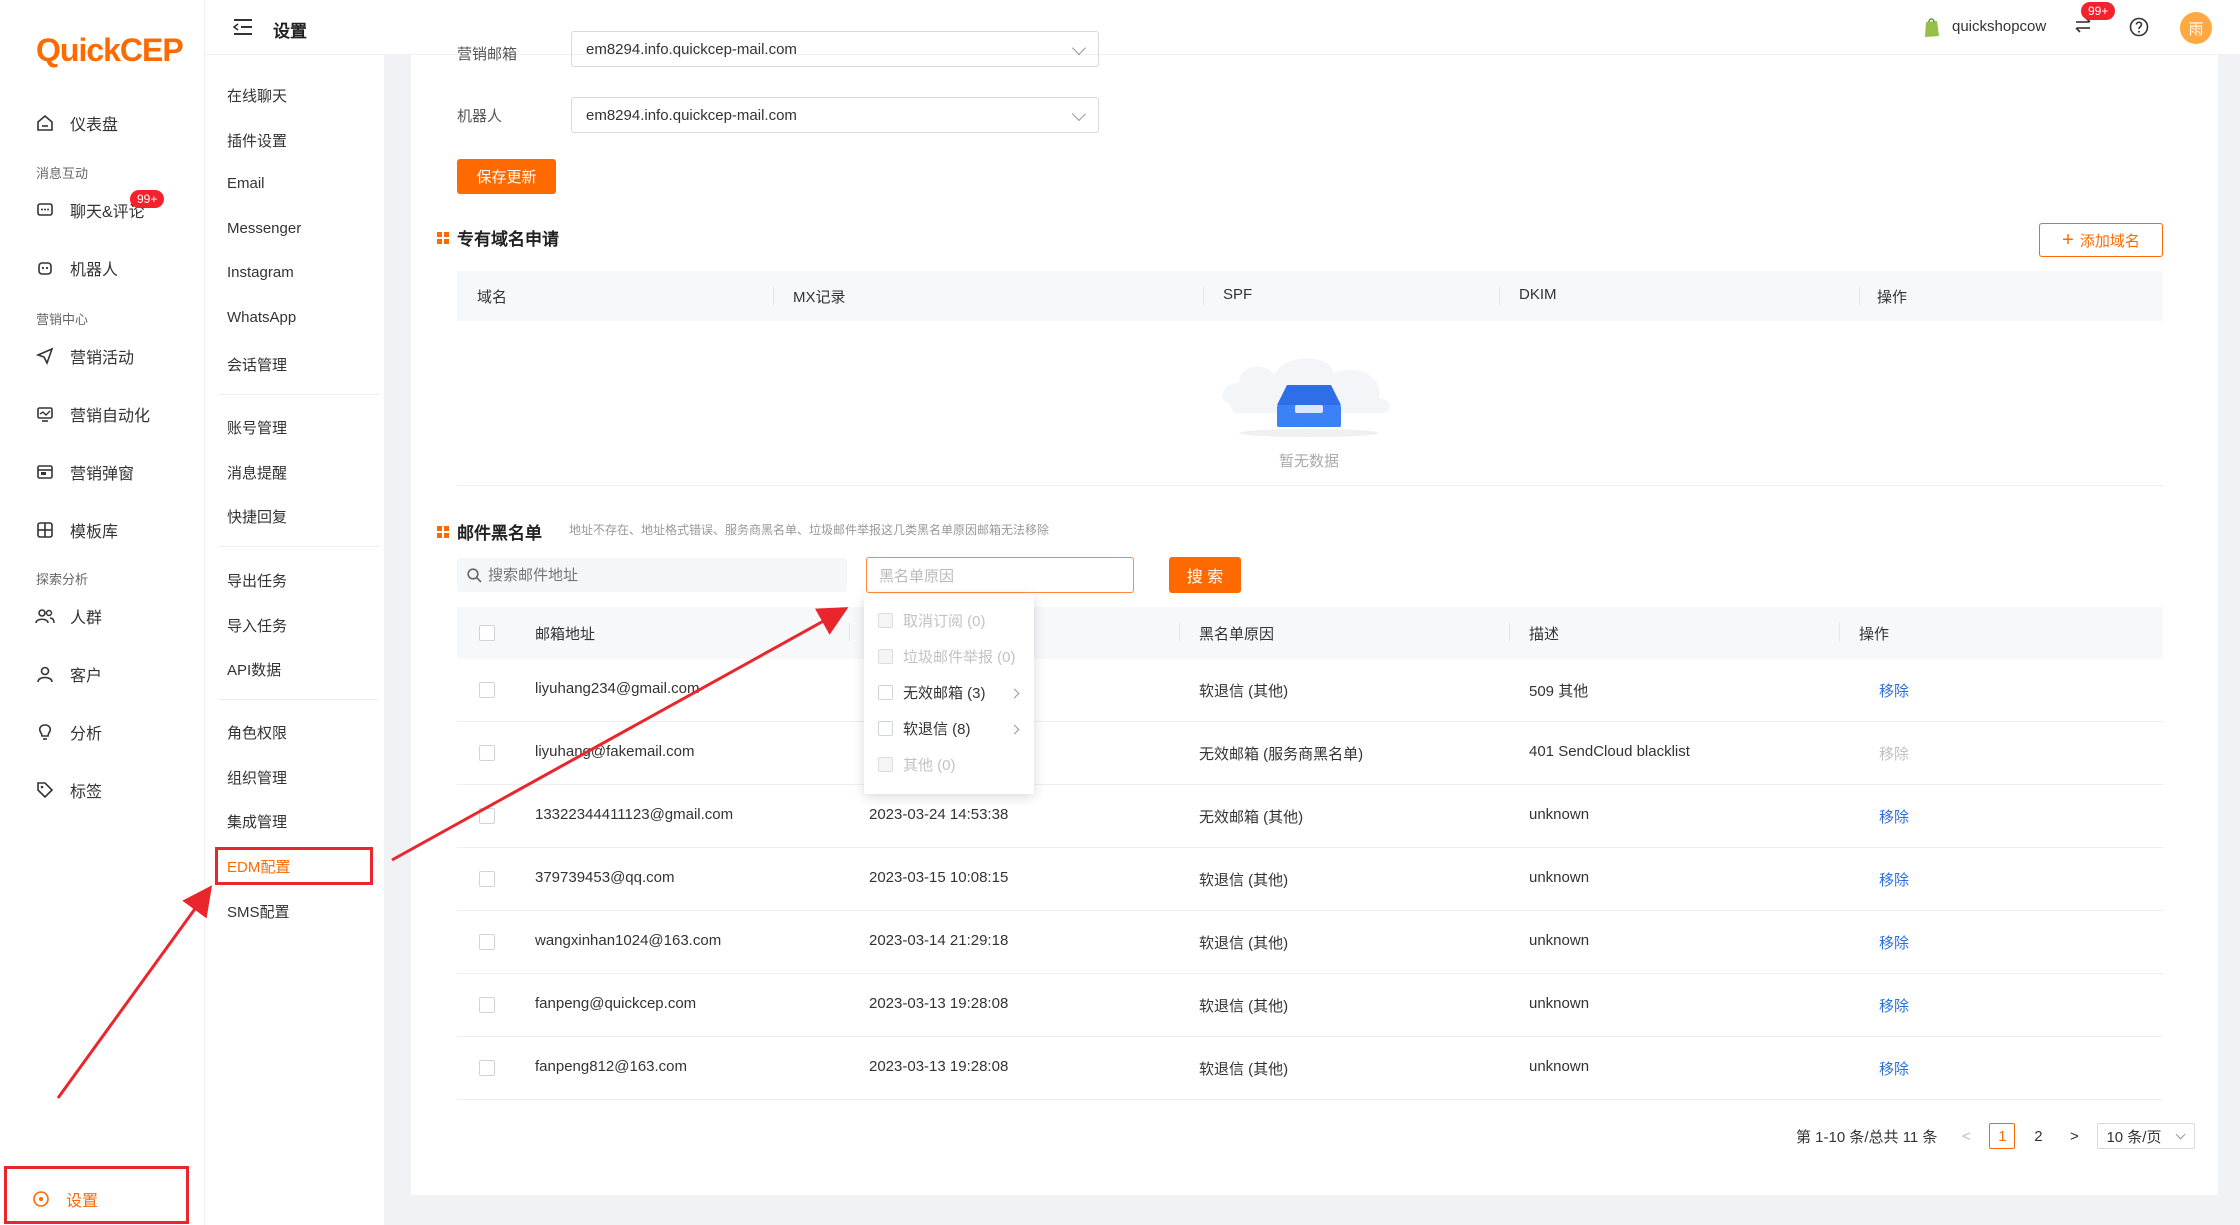 The width and height of the screenshot is (2240, 1225). Describe the element at coordinates (565, 634) in the screenshot. I see `col-email: 邮箱地址` at that location.